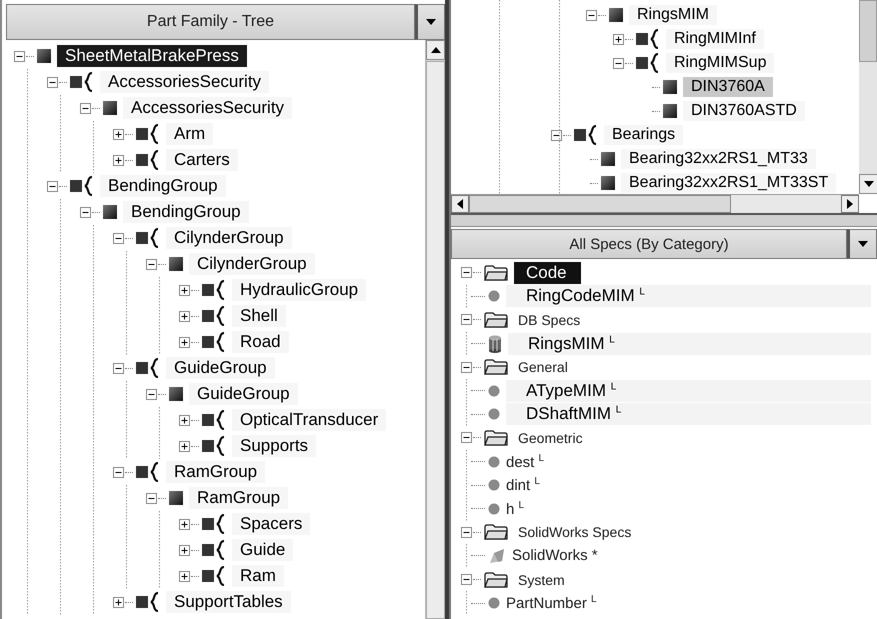 Image resolution: width=877 pixels, height=619 pixels. I want to click on spec-item: RingsMIM $^{L}$, so click(689, 343).